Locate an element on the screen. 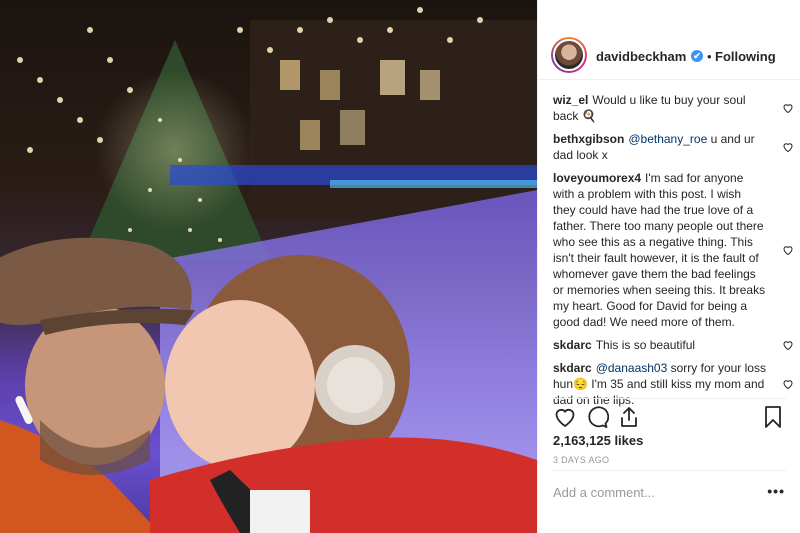 Image resolution: width=800 pixels, height=533 pixels. comment-icon is located at coordinates (597, 417).